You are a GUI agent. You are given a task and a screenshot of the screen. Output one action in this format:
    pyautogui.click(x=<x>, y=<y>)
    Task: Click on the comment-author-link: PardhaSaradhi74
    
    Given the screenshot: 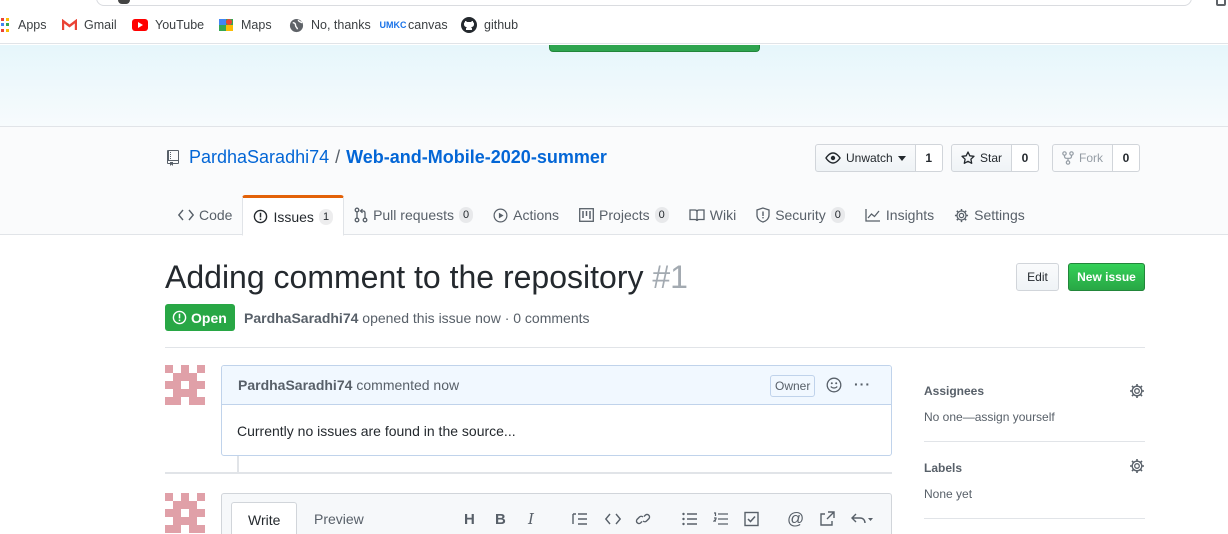 What is the action you would take?
    pyautogui.click(x=295, y=385)
    